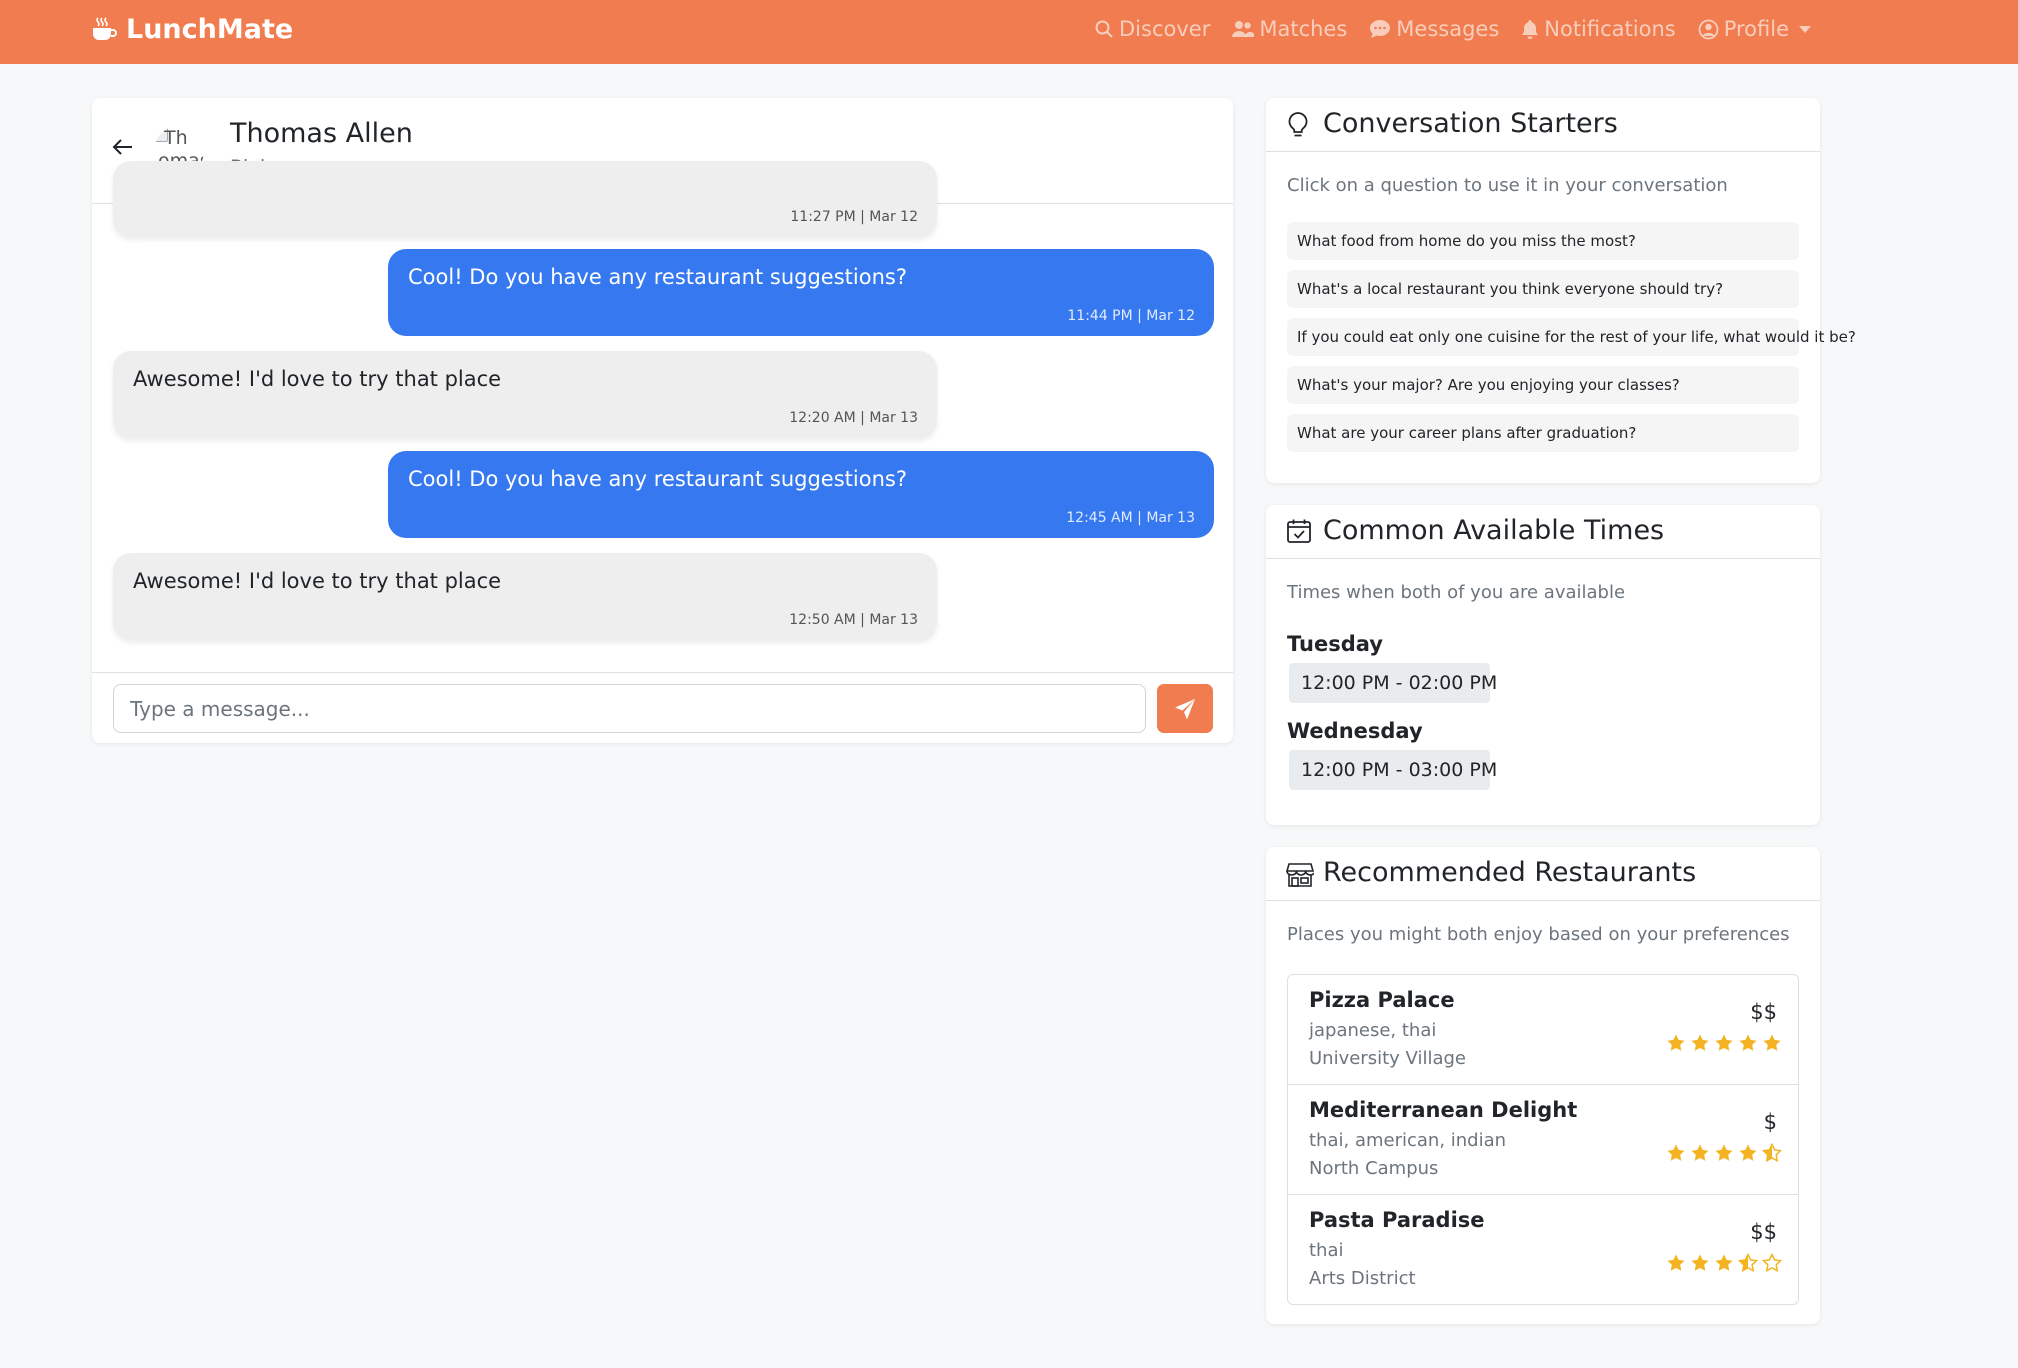  Describe the element at coordinates (1303, 29) in the screenshot. I see `nav-matches-label: Matches` at that location.